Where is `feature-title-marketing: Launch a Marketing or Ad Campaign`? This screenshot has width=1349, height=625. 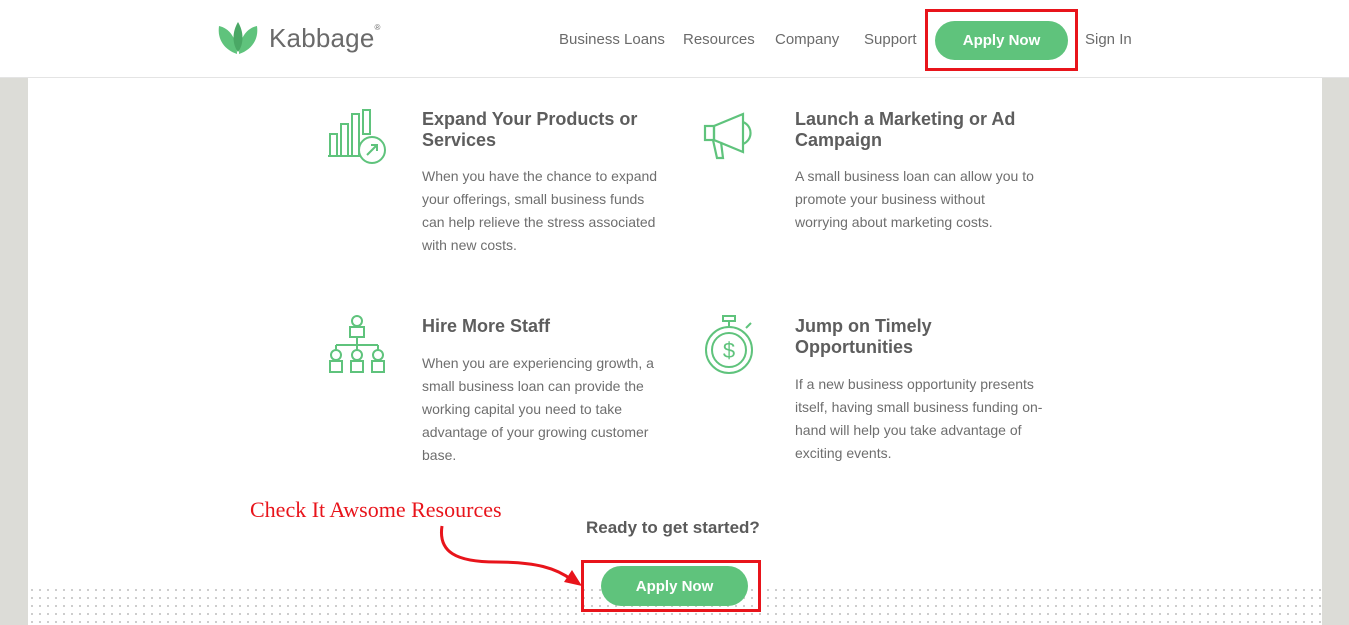 feature-title-marketing: Launch a Marketing or Ad Campaign is located at coordinates (905, 129).